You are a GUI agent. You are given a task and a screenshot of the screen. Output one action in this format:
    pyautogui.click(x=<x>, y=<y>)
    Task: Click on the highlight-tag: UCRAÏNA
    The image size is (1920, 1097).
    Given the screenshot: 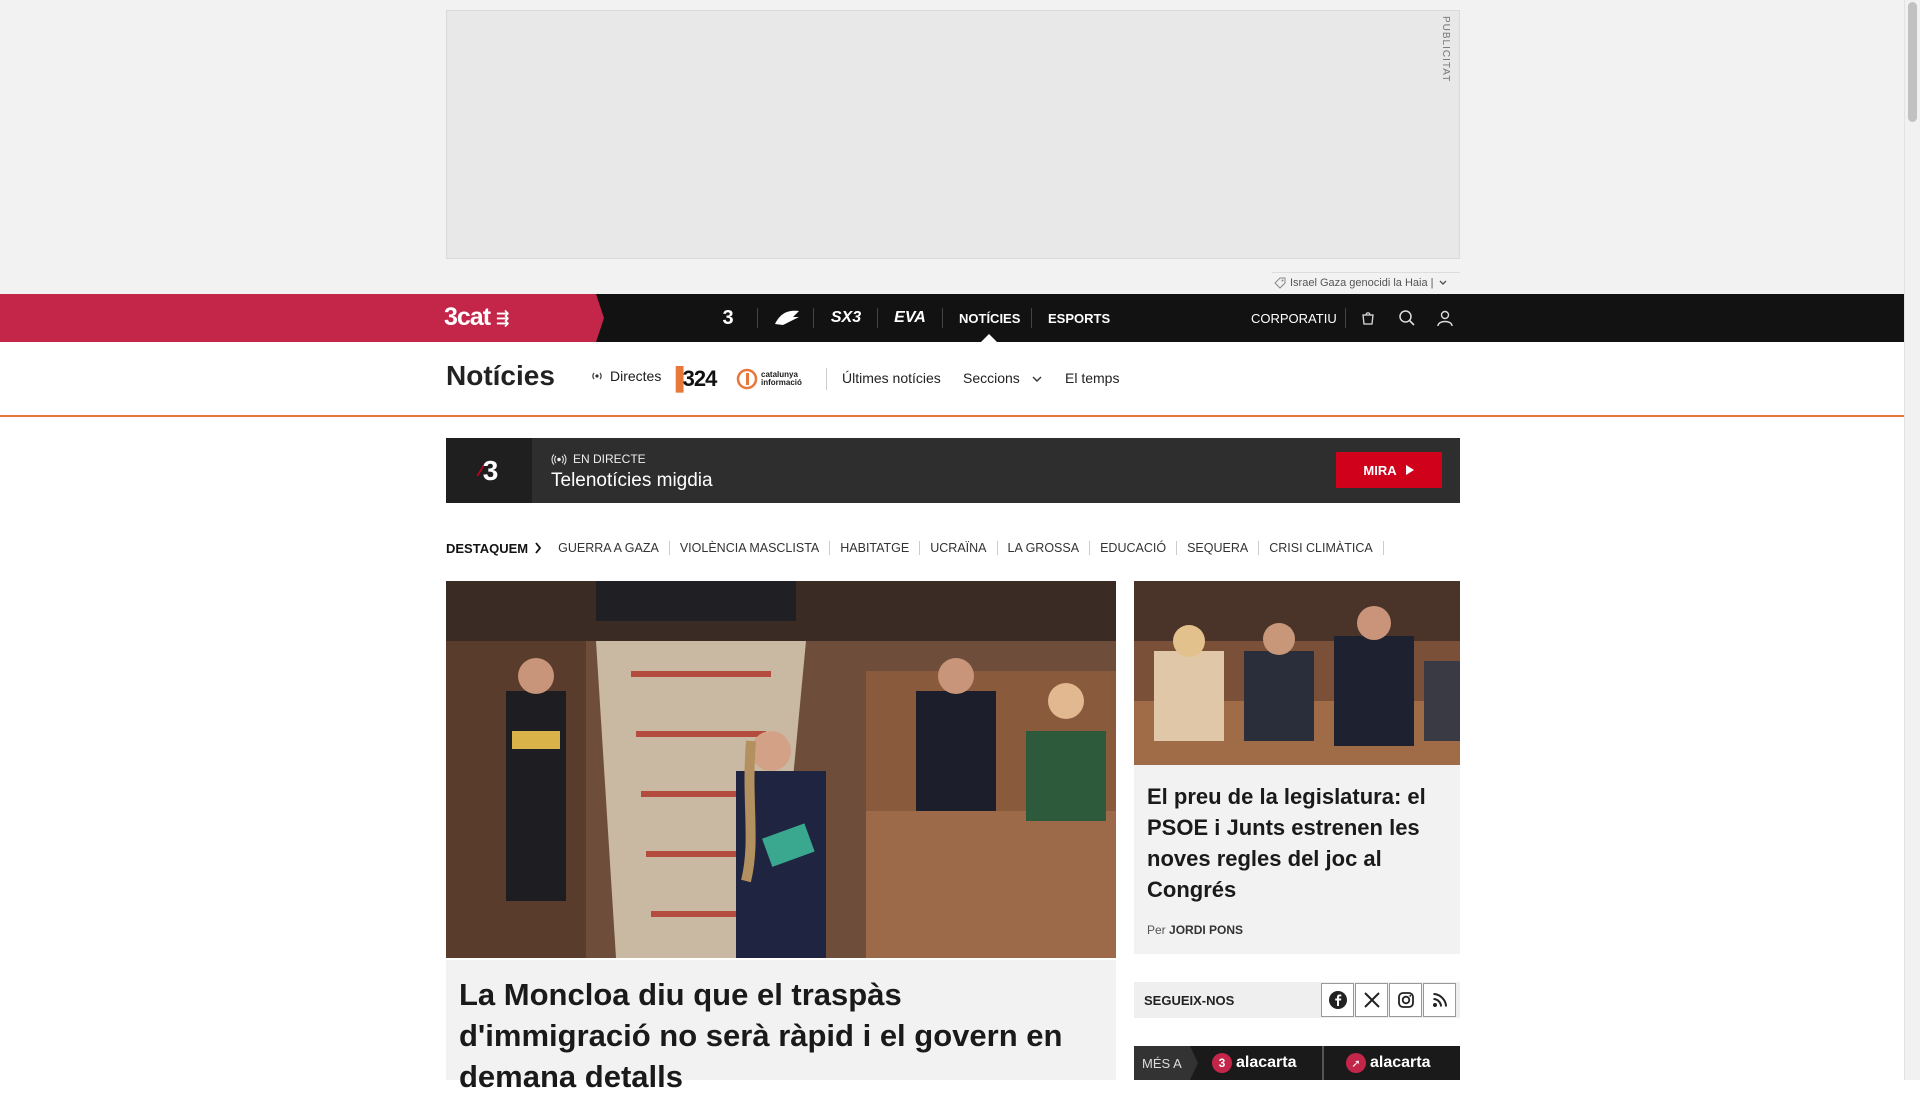 What is the action you would take?
    pyautogui.click(x=959, y=548)
    